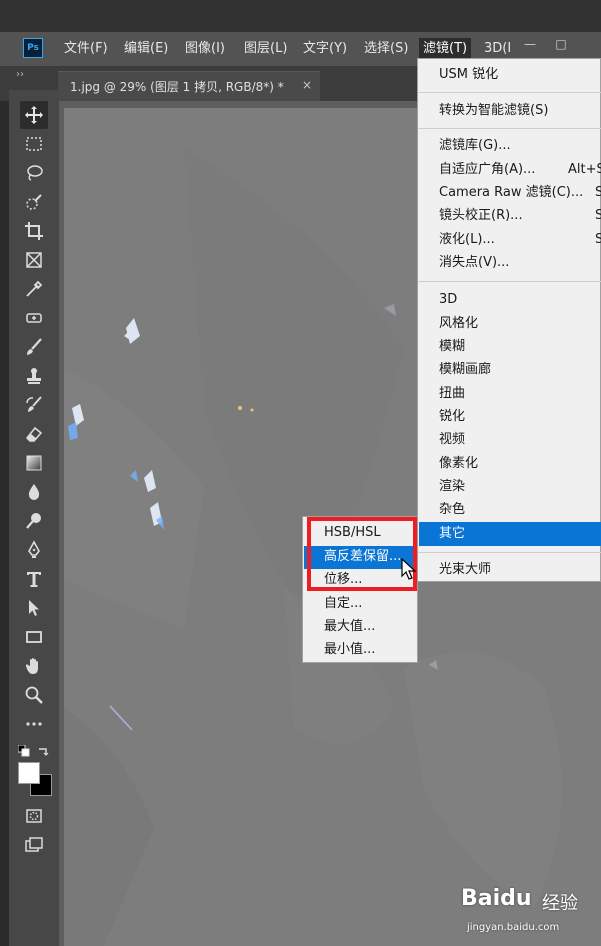 The width and height of the screenshot is (601, 946). Describe the element at coordinates (34, 144) in the screenshot. I see `marquee-tool-icon` at that location.